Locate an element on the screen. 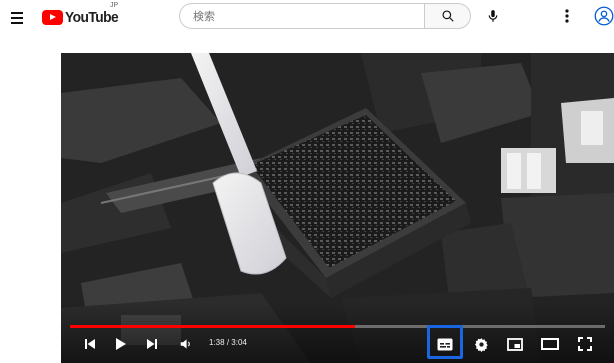 This screenshot has height=363, width=614. previous-button is located at coordinates (90, 344).